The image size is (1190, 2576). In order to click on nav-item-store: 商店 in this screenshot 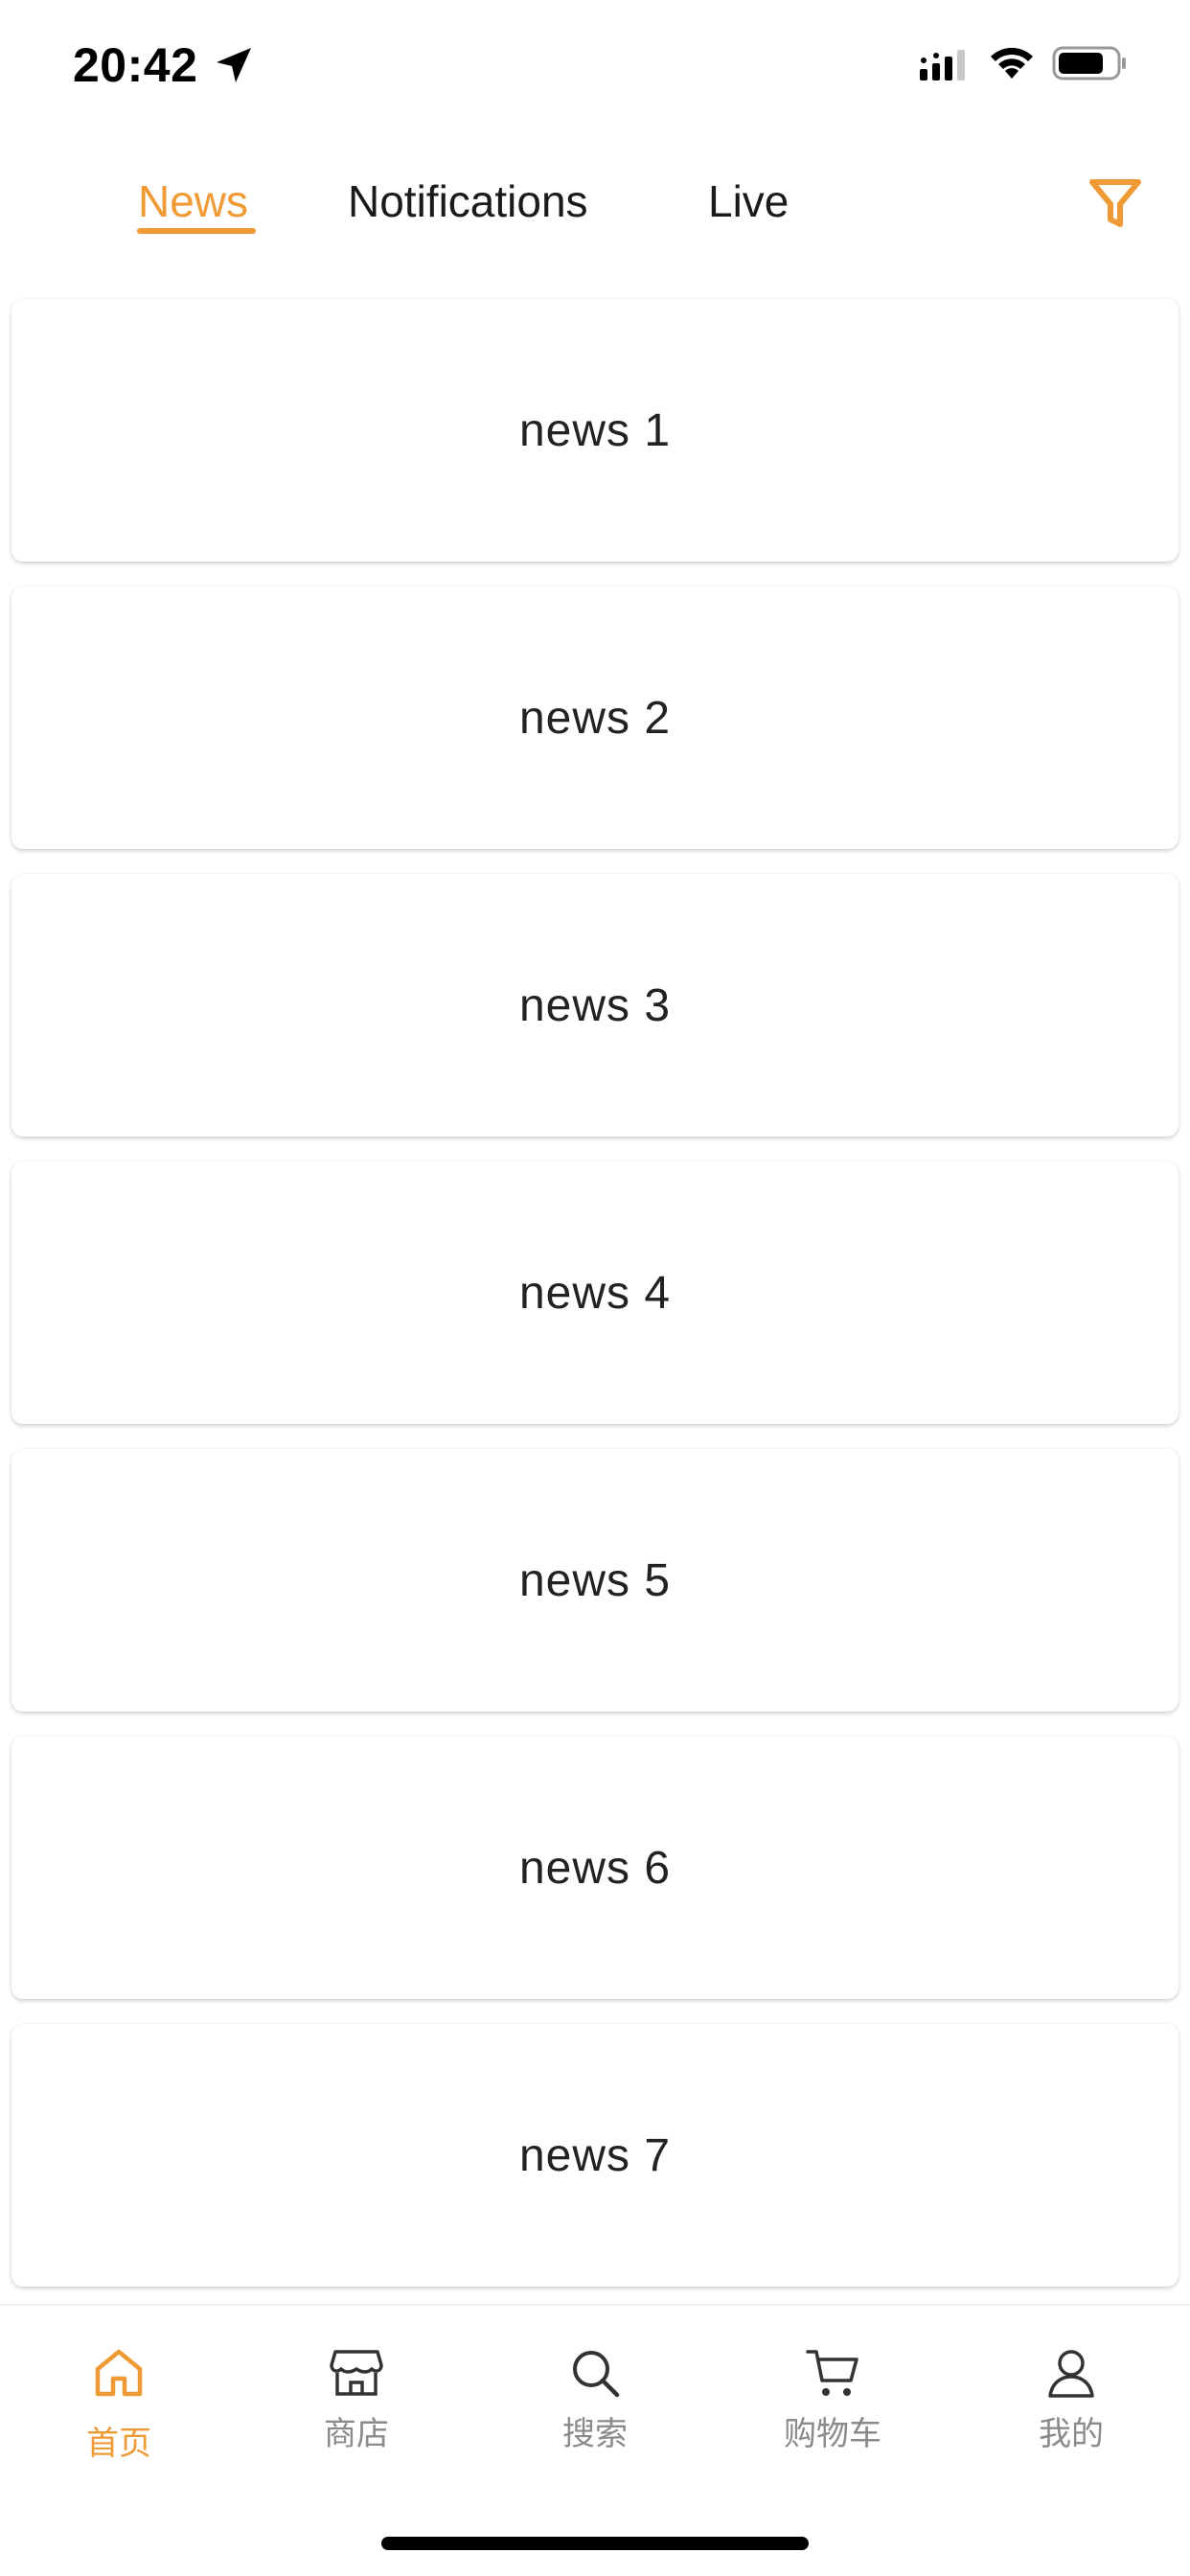, I will do `click(357, 2411)`.